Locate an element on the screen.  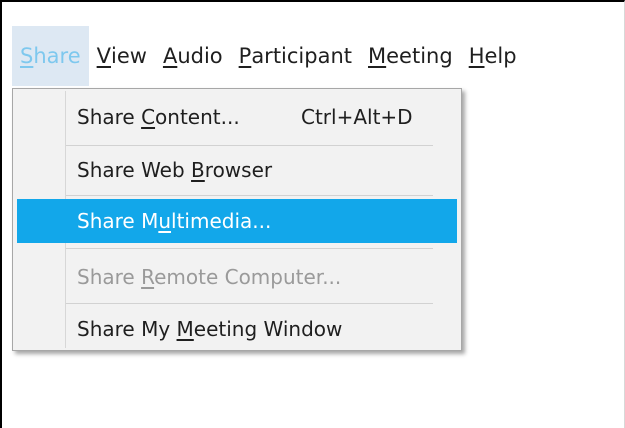
share-my-meeting-window-item: Share My Meeting Window is located at coordinates (237, 329).